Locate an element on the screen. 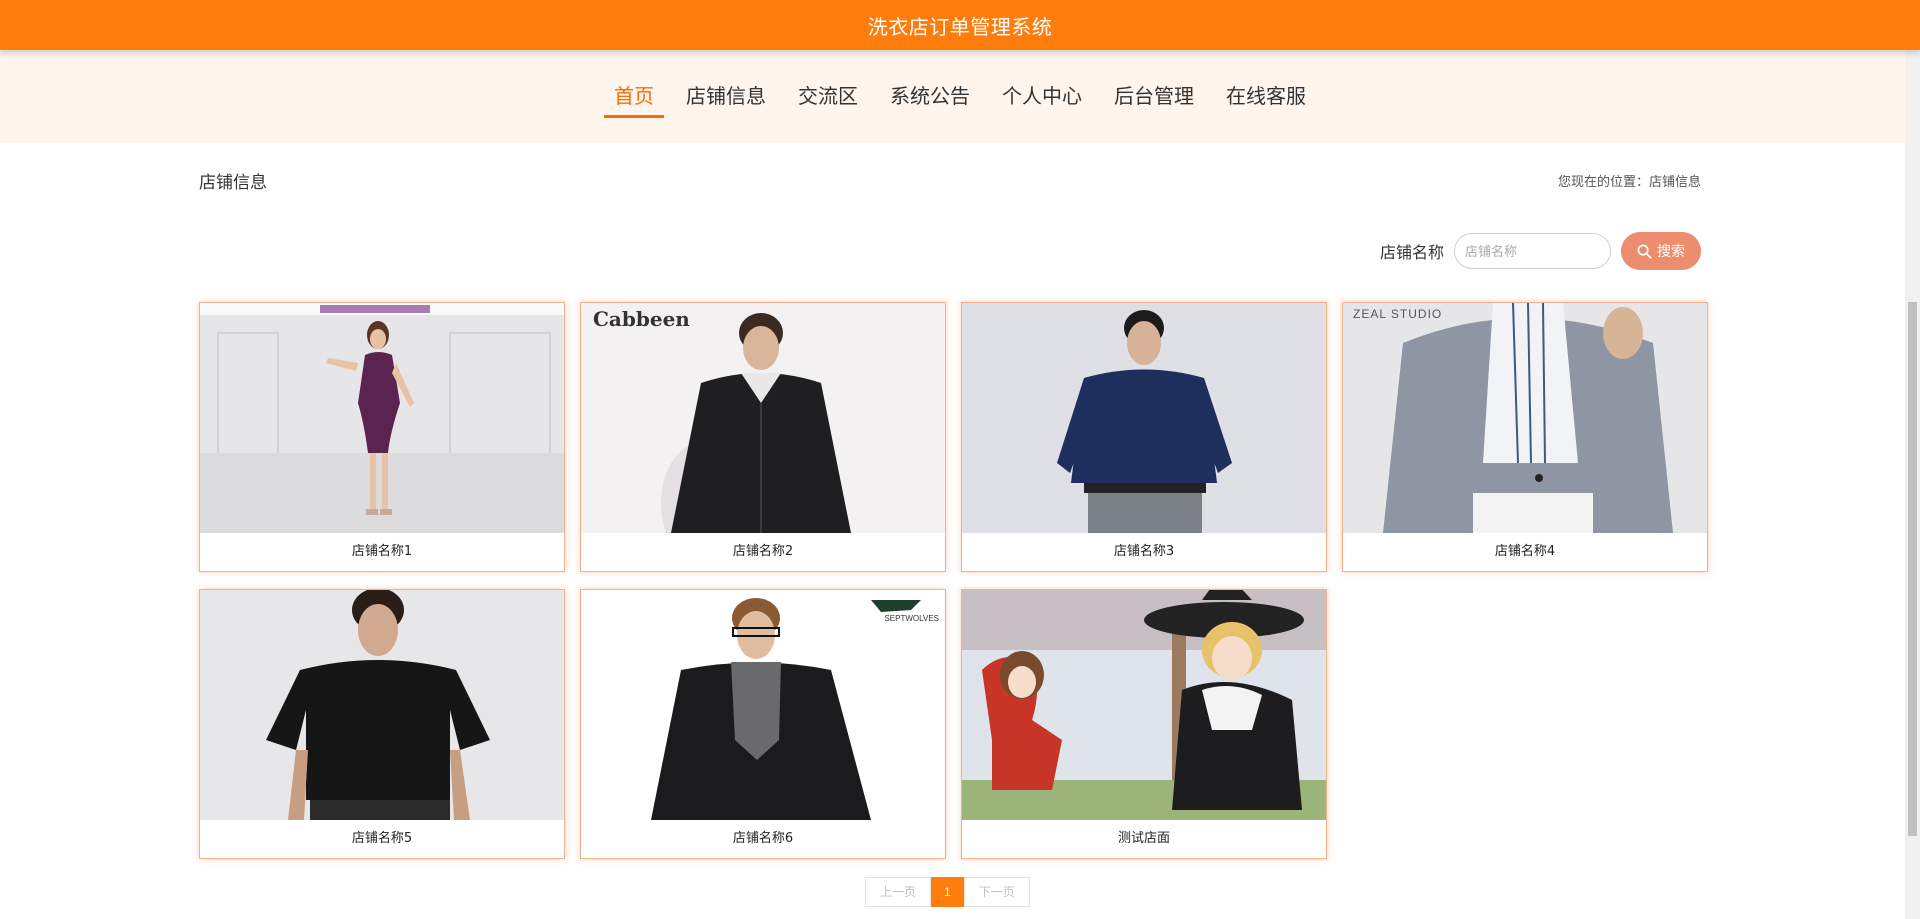 The height and width of the screenshot is (919, 1920). shop-name: 店铺名称1 is located at coordinates (382, 551).